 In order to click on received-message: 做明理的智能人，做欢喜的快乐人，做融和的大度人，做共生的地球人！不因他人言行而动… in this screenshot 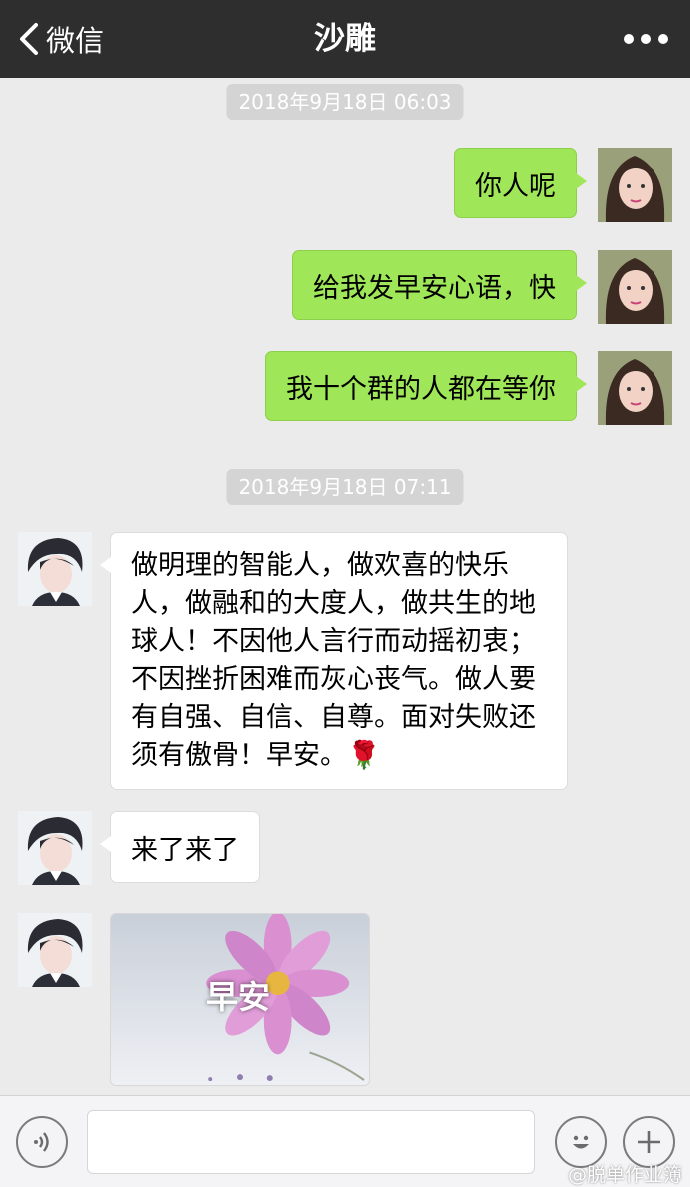, I will do `click(334, 661)`.